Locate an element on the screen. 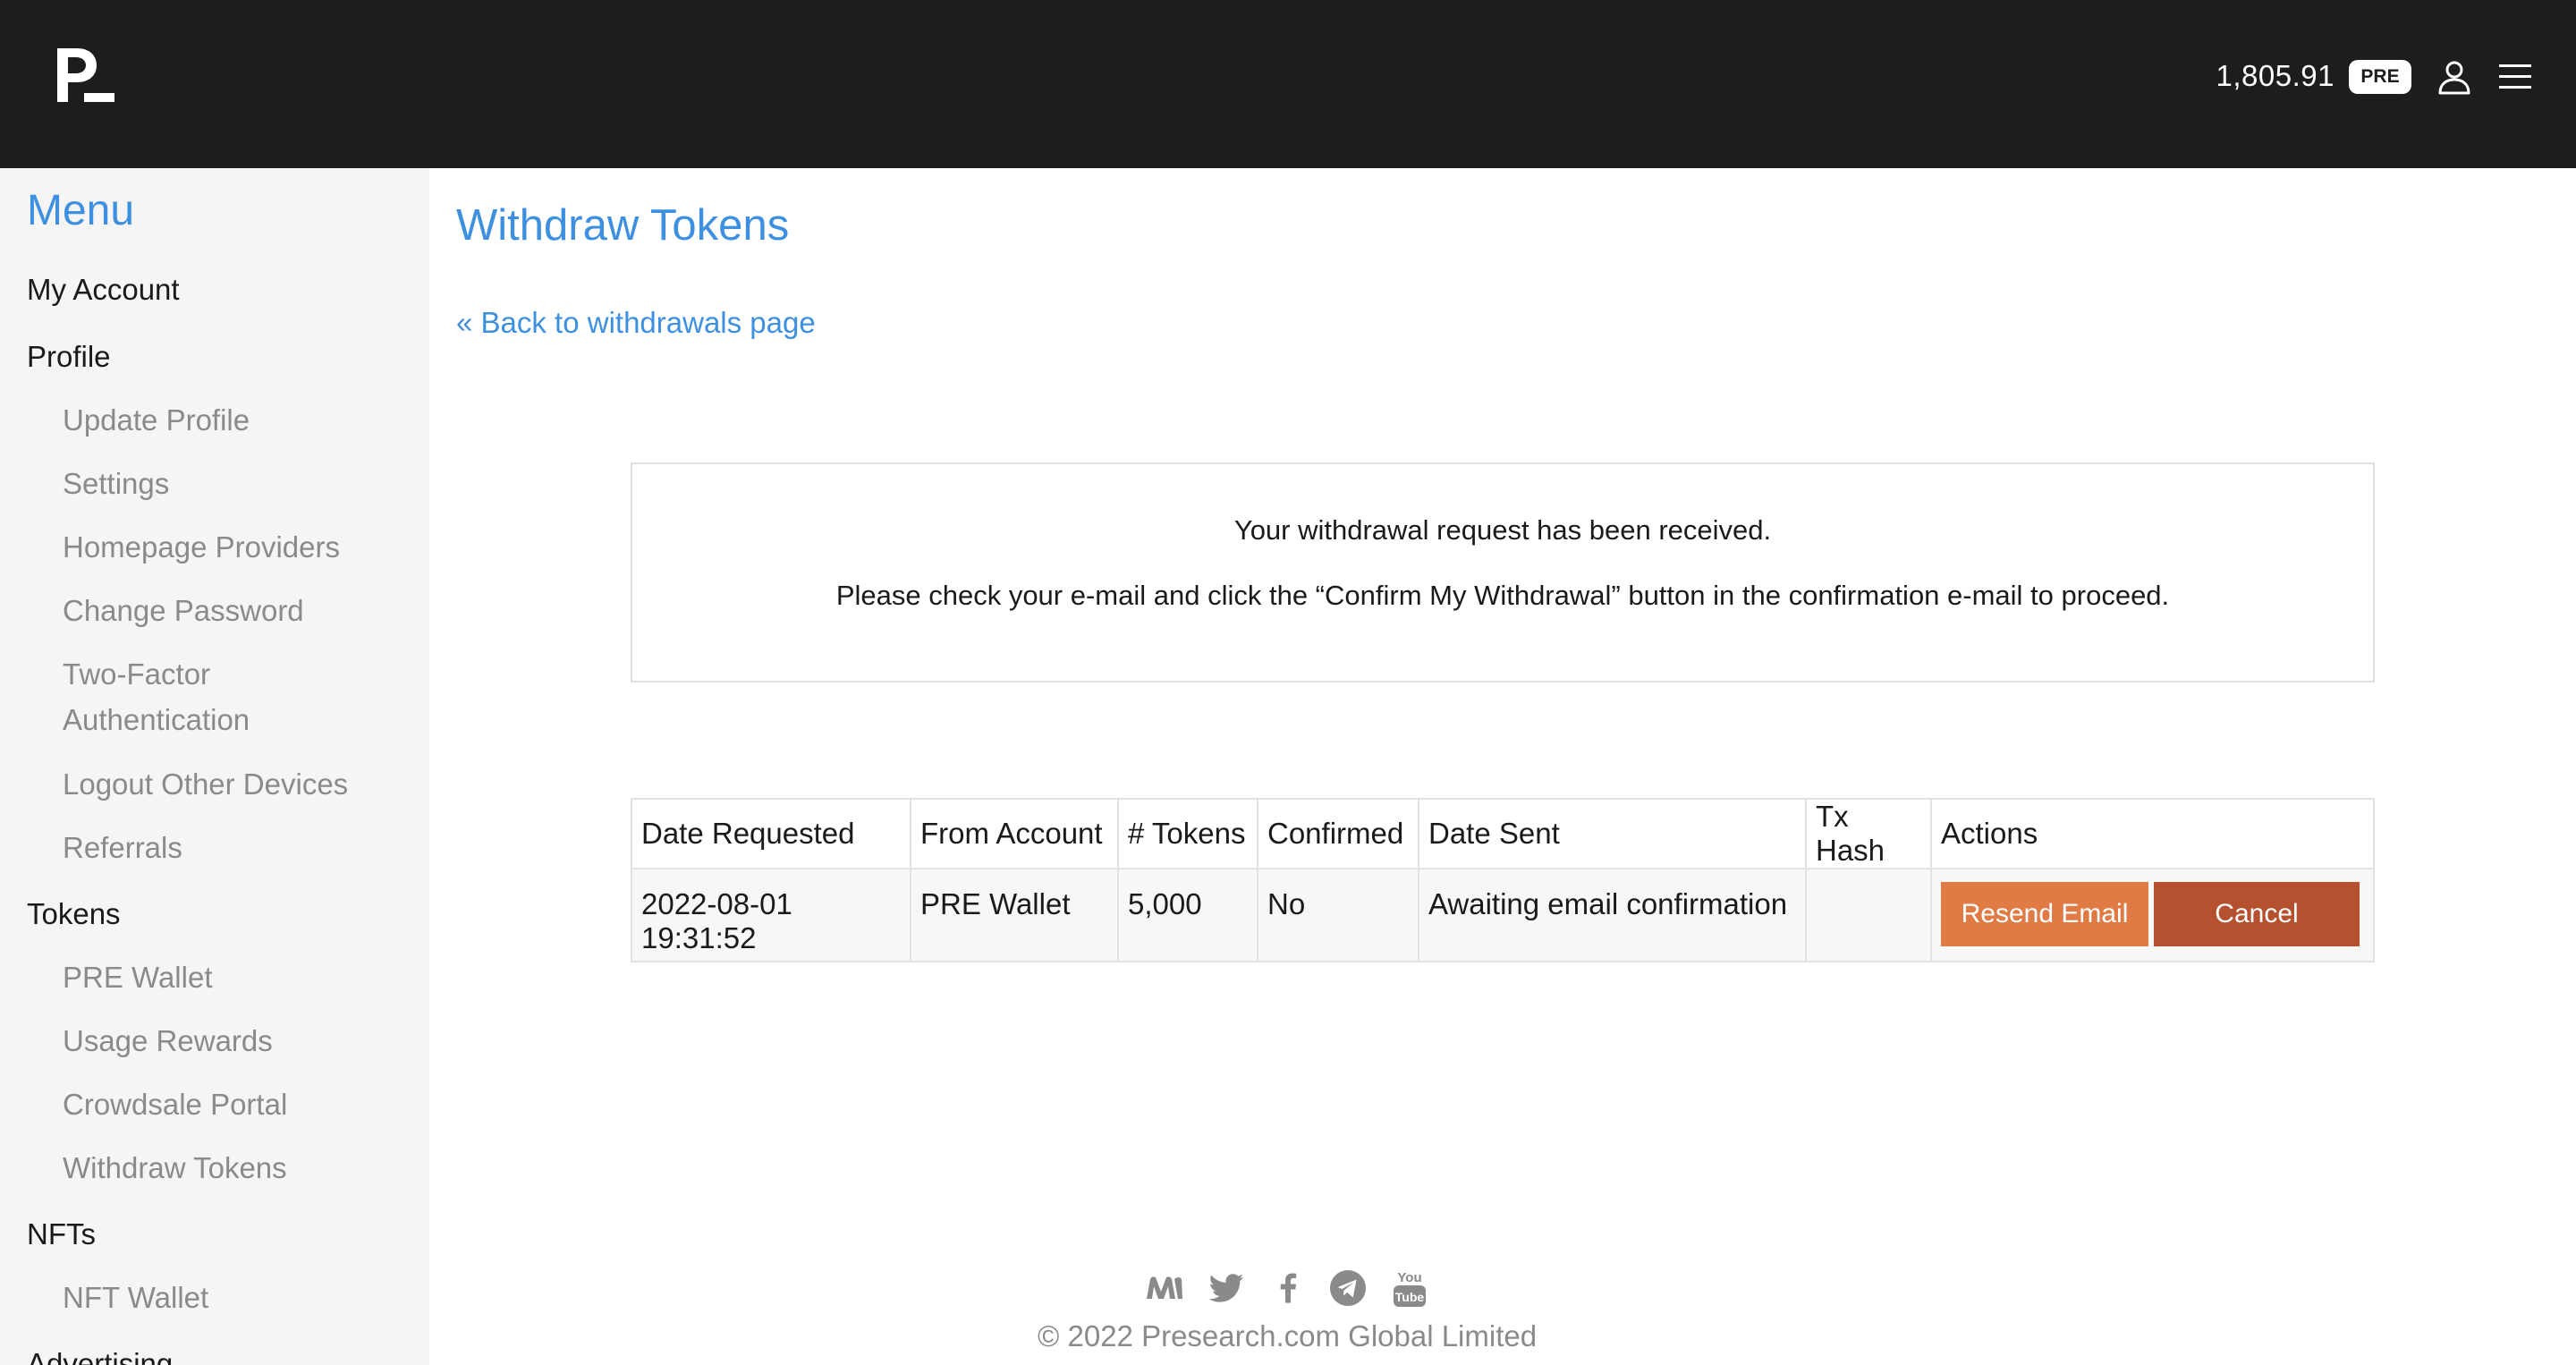  medium-icon is located at coordinates (1164, 1288).